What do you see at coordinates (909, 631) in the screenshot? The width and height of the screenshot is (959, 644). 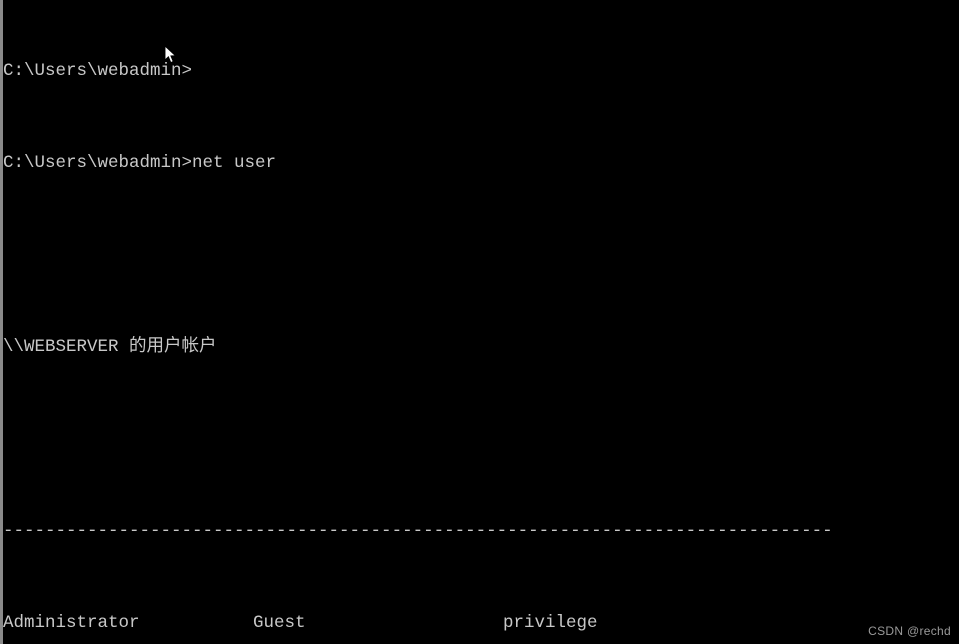 I see `watermark: CSDN @rechd` at bounding box center [909, 631].